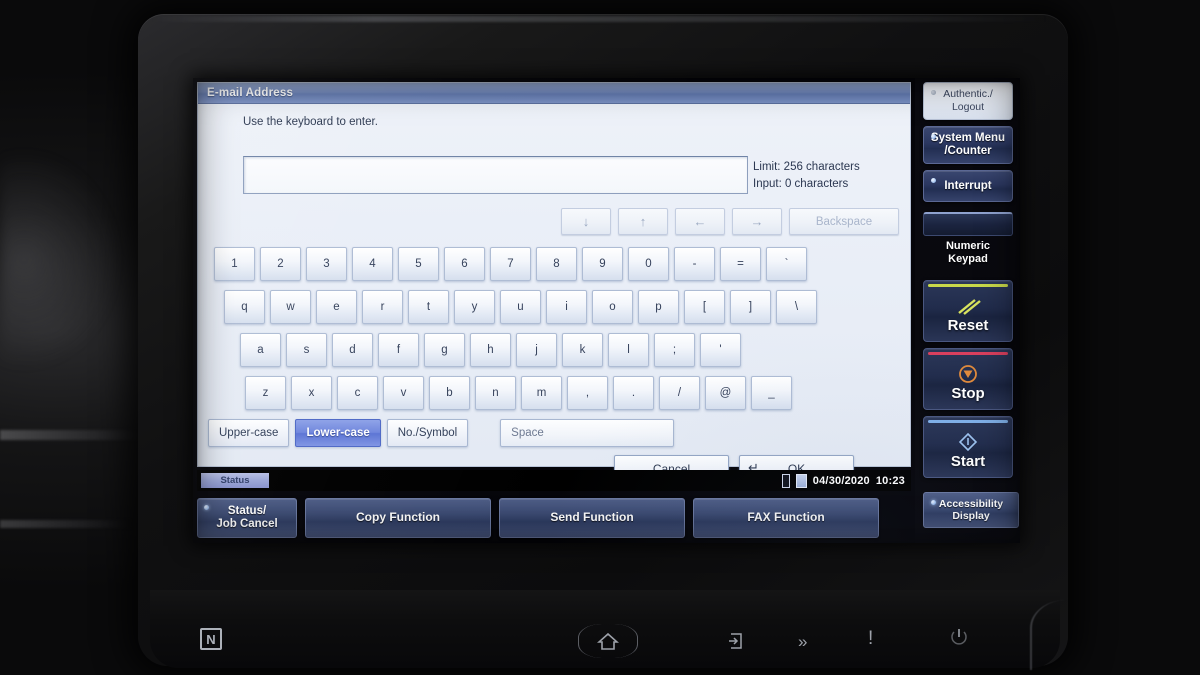 The width and height of the screenshot is (1200, 675). Describe the element at coordinates (968, 101) in the screenshot. I see `authentic-logout-button: Authentic./ Logout` at that location.